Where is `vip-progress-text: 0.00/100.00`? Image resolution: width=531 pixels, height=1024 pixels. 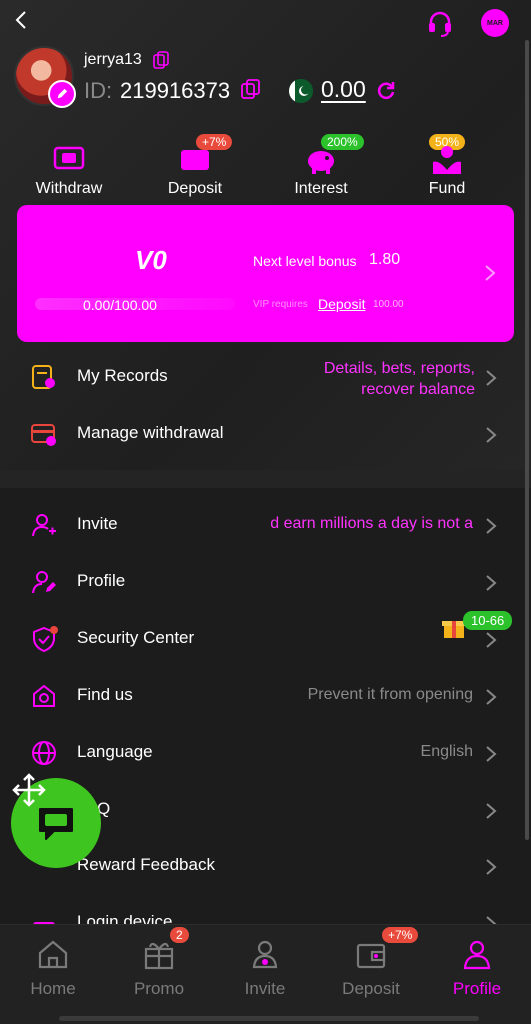
vip-progress-text: 0.00/100.00 is located at coordinates (120, 305).